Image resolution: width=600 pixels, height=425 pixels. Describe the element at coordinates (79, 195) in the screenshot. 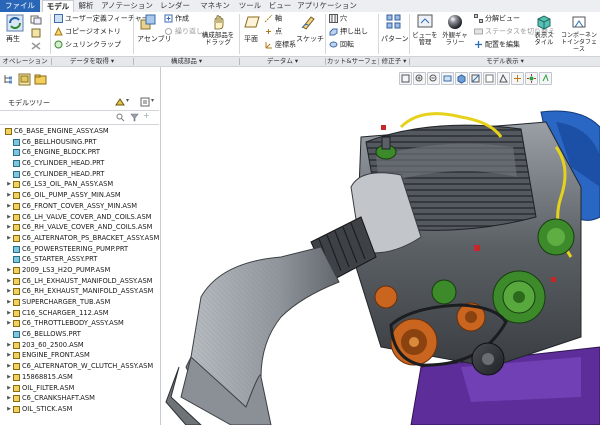

I see `model-tree-item: ▶ C6_OIL_PUMP_ASSY_MIN.ASM` at that location.